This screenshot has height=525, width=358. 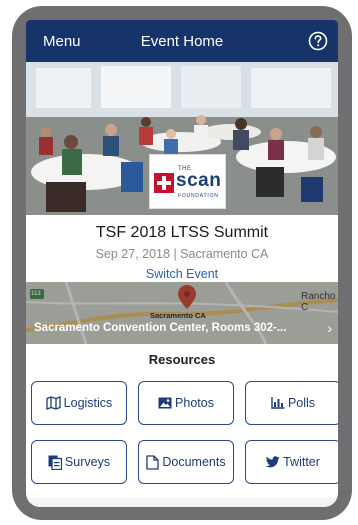 What do you see at coordinates (55, 462) in the screenshot?
I see `clipboard-icon` at bounding box center [55, 462].